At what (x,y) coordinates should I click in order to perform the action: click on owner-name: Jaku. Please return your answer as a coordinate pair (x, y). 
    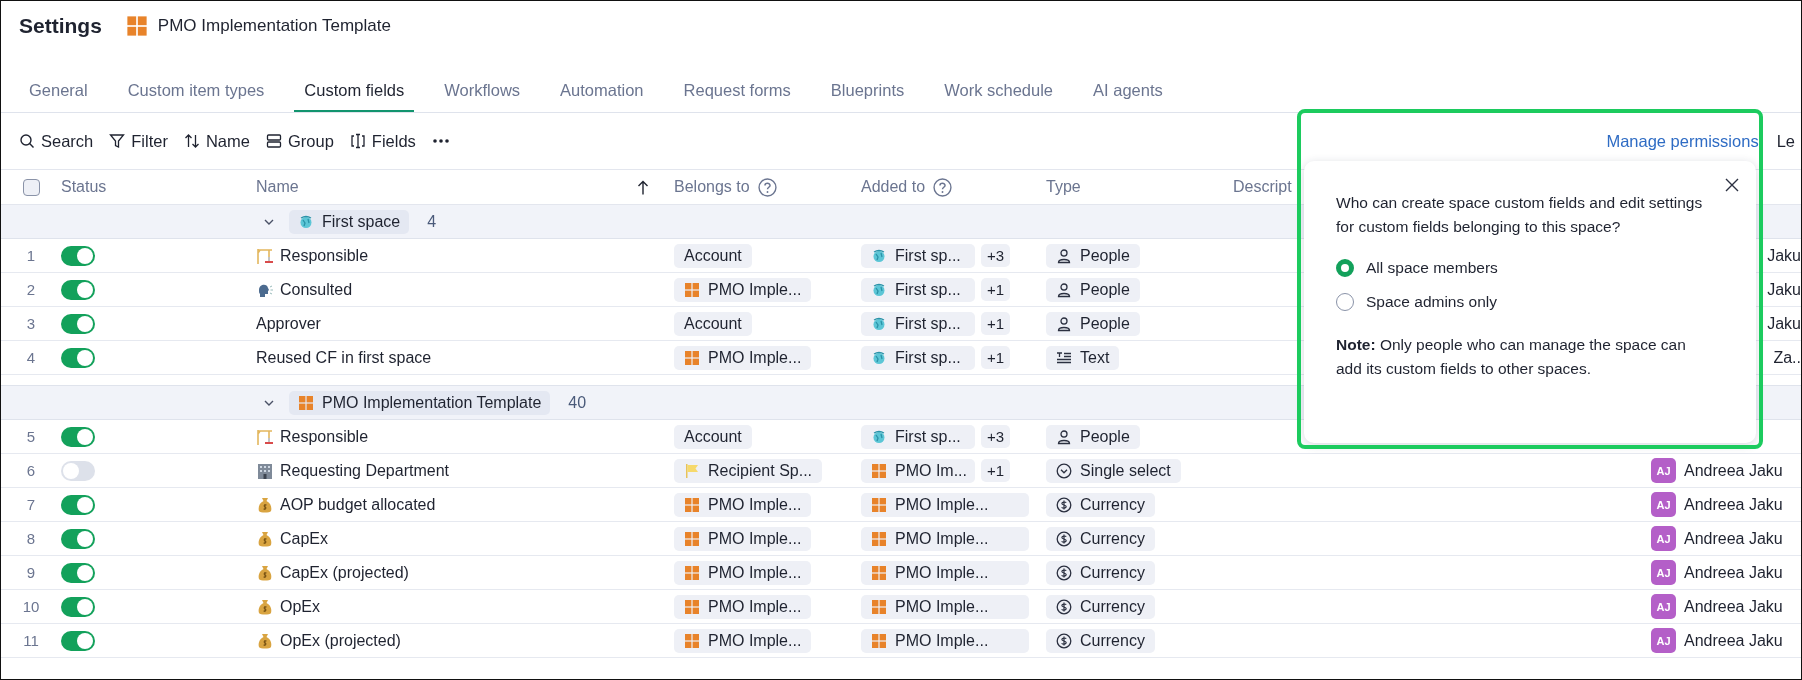
    Looking at the image, I should click on (1784, 289).